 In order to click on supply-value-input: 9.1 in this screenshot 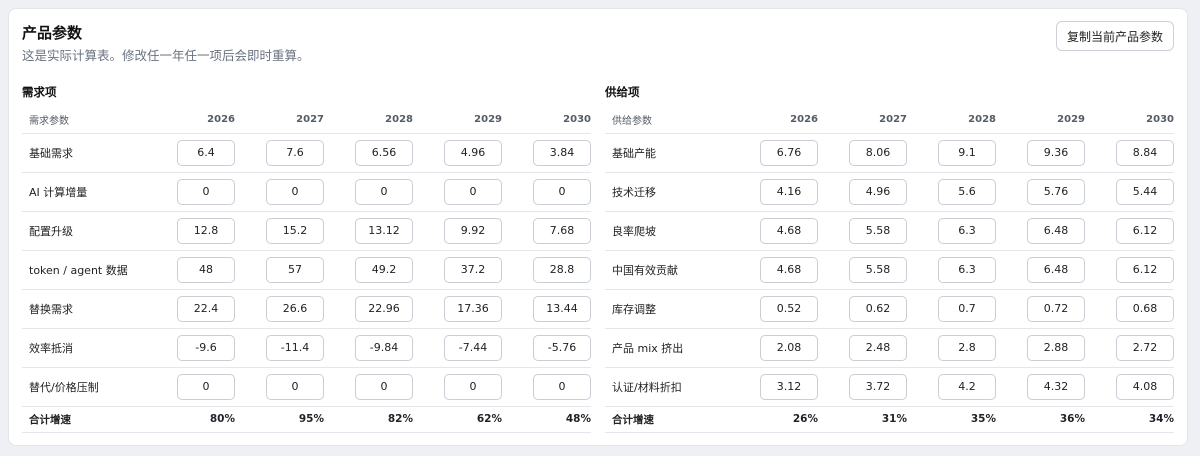, I will do `click(967, 152)`.